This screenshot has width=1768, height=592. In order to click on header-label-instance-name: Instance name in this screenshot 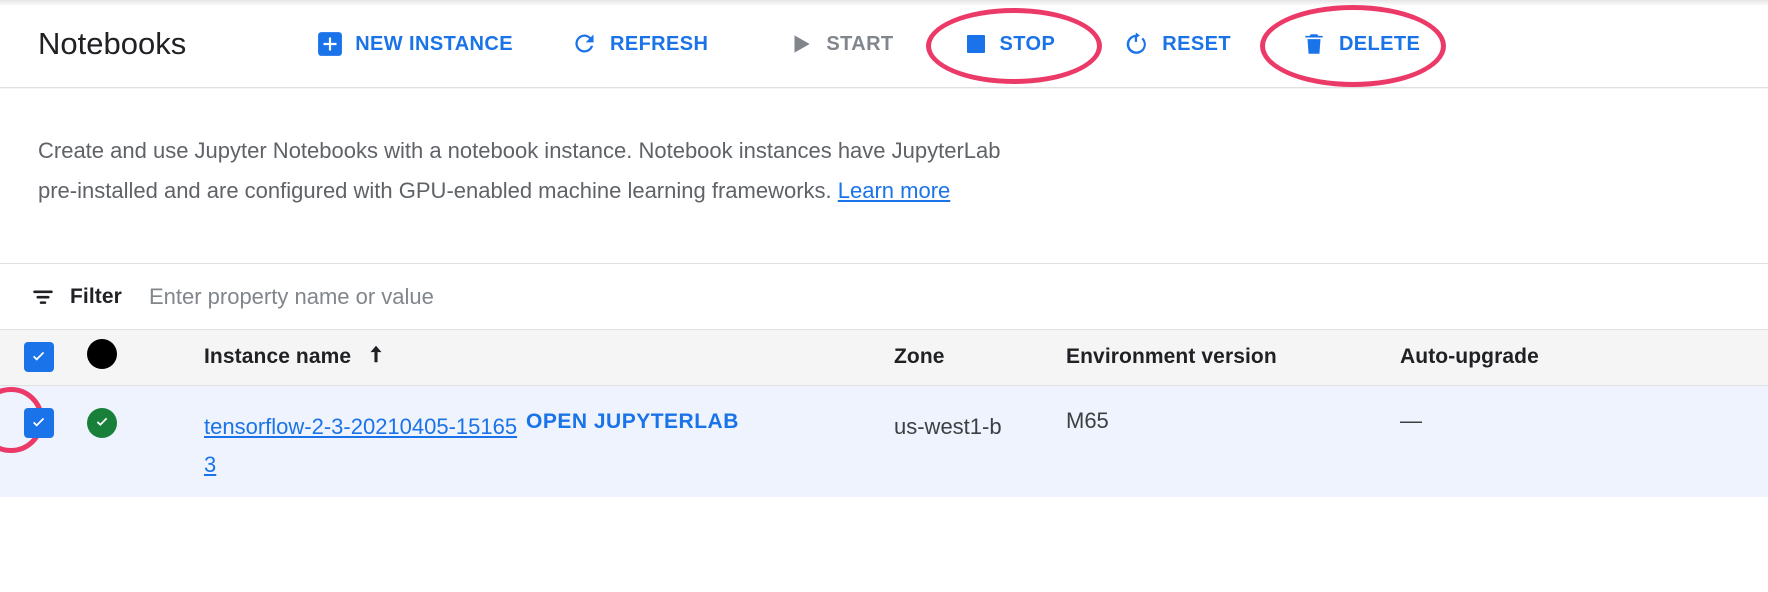, I will do `click(278, 357)`.